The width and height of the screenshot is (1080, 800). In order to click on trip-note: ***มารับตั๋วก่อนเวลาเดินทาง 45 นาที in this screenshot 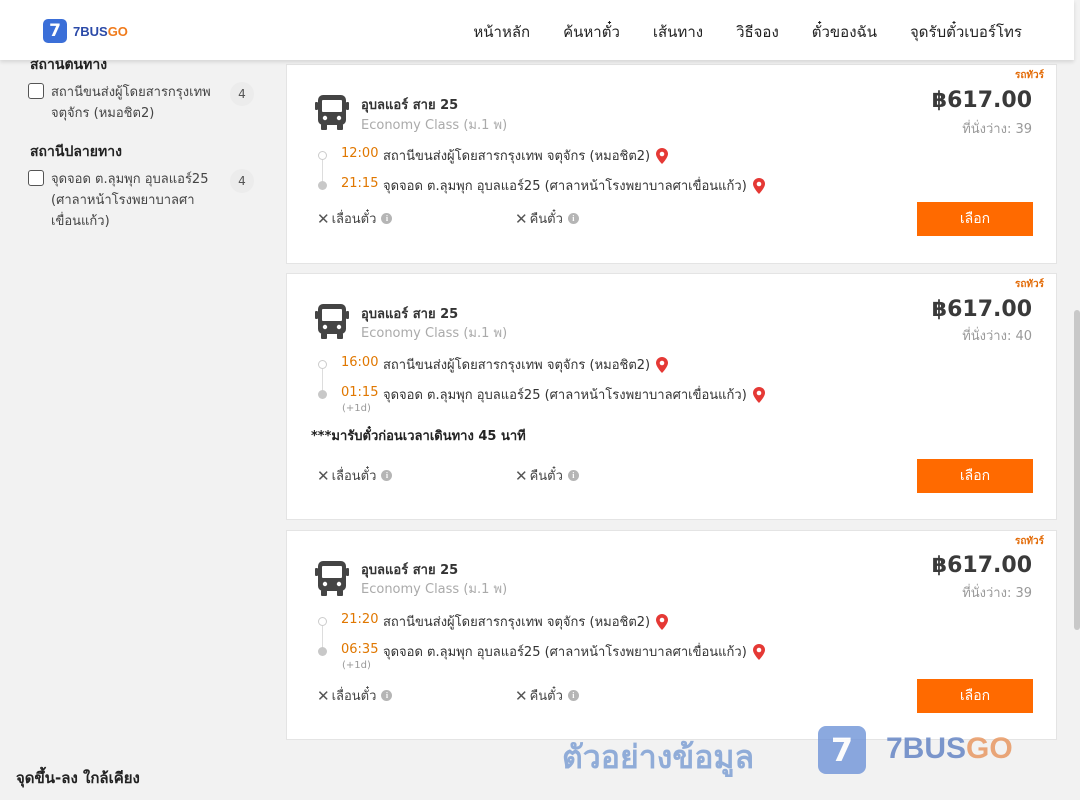, I will do `click(418, 436)`.